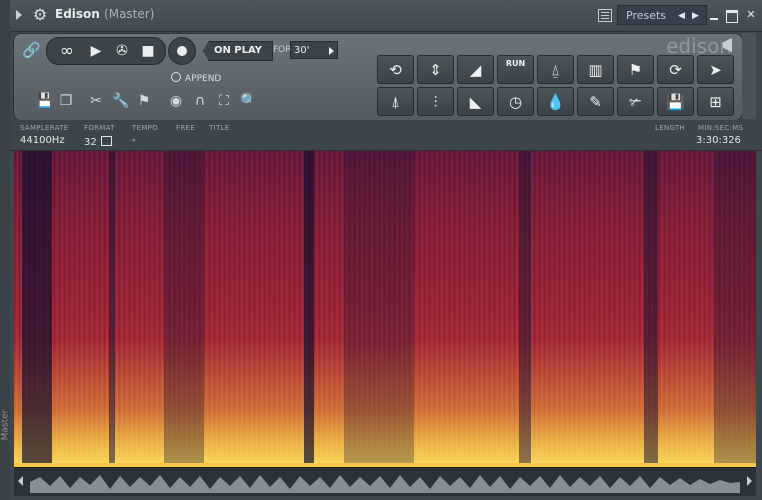  Describe the element at coordinates (200, 101) in the screenshot. I see `magnet-icon: ∩` at that location.